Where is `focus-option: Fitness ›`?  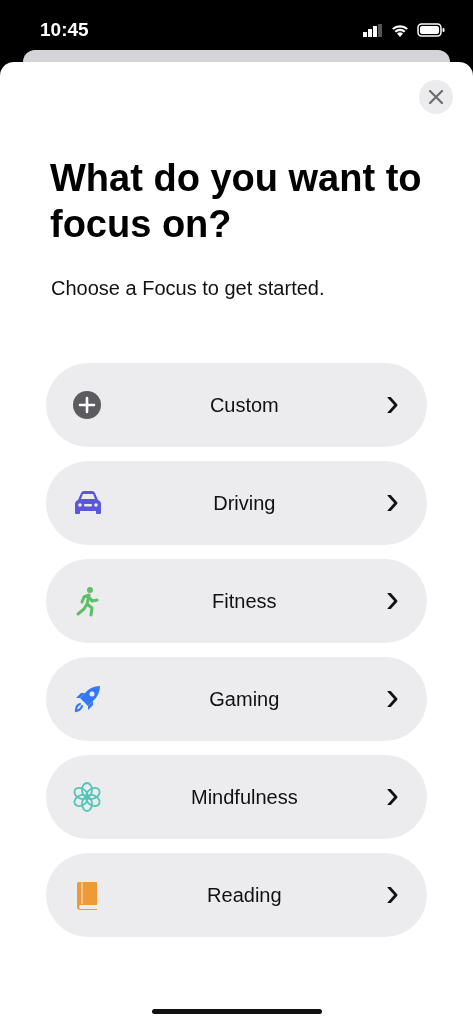
focus-option: Fitness › is located at coordinates (236, 601).